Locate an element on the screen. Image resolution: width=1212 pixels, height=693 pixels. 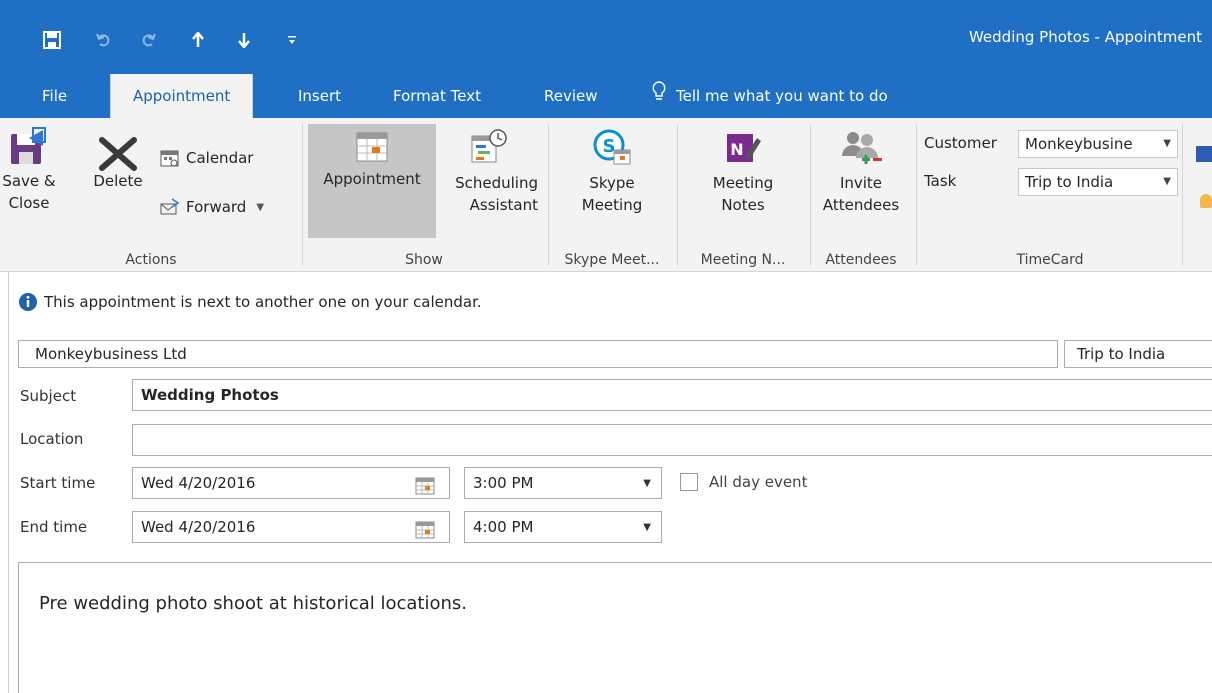
forward-icon is located at coordinates (170, 206).